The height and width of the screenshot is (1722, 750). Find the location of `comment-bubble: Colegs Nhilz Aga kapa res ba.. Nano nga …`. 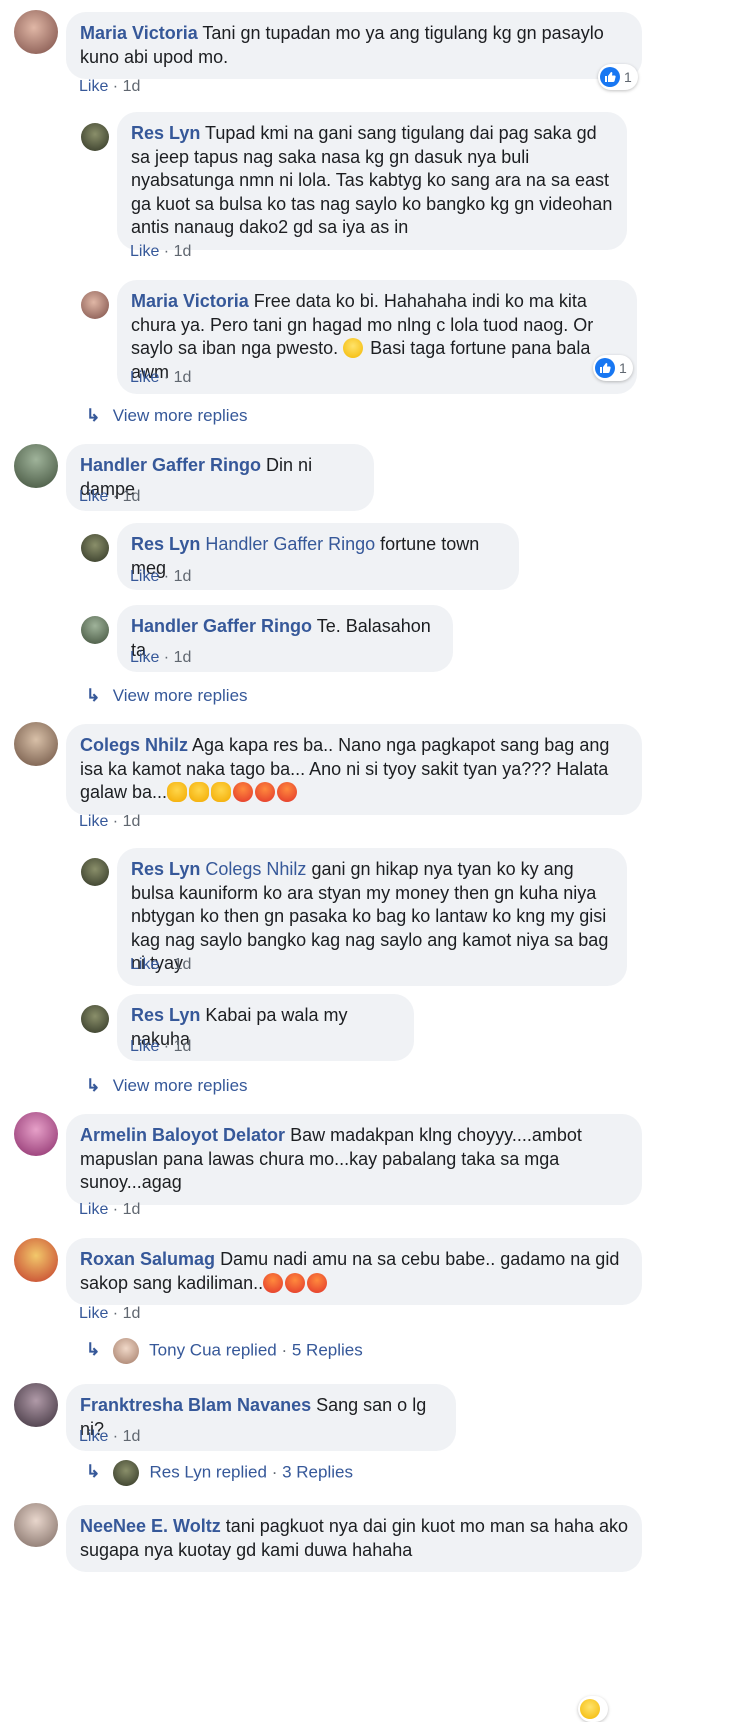

comment-bubble: Colegs Nhilz Aga kapa res ba.. Nano nga … is located at coordinates (354, 769).